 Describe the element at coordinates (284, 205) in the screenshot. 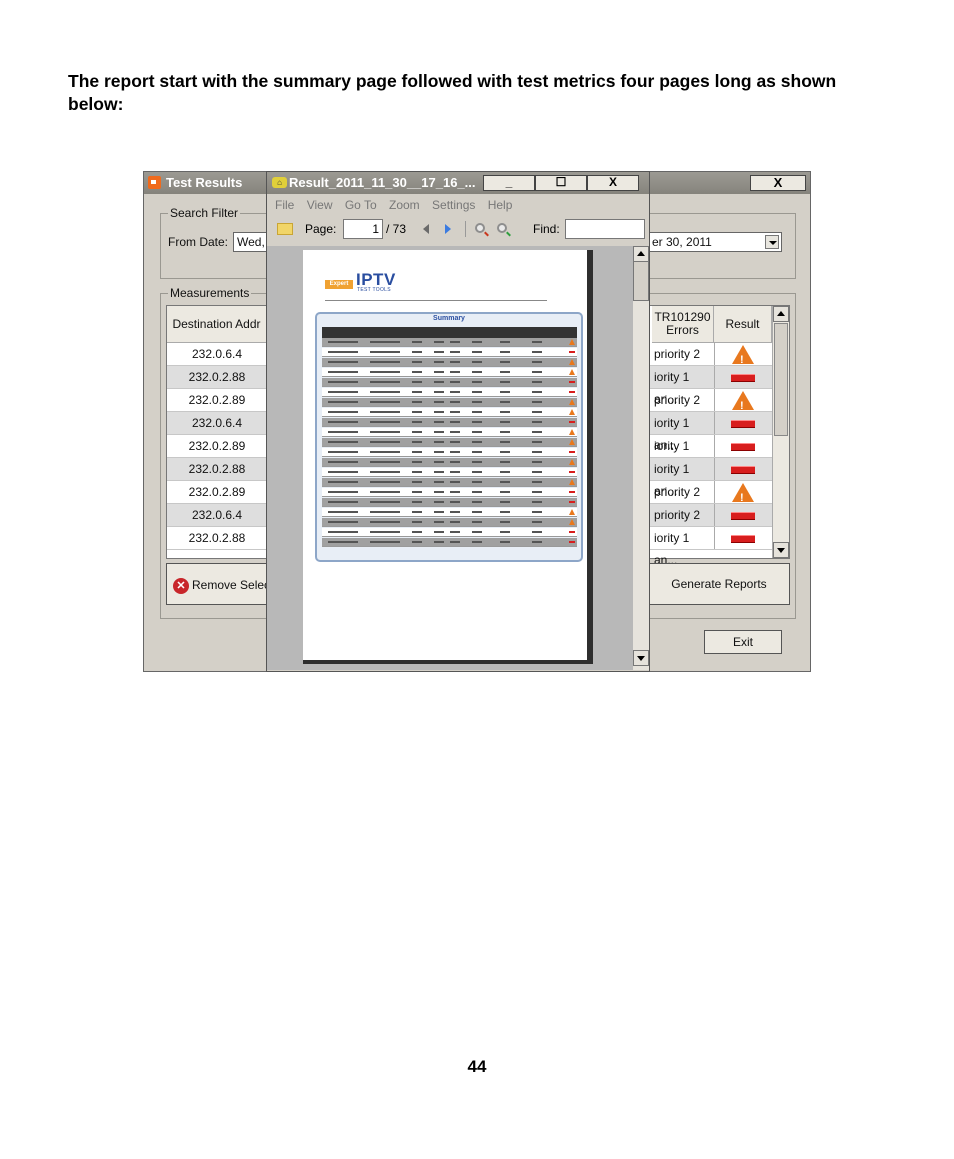

I see `menu-file: File` at that location.